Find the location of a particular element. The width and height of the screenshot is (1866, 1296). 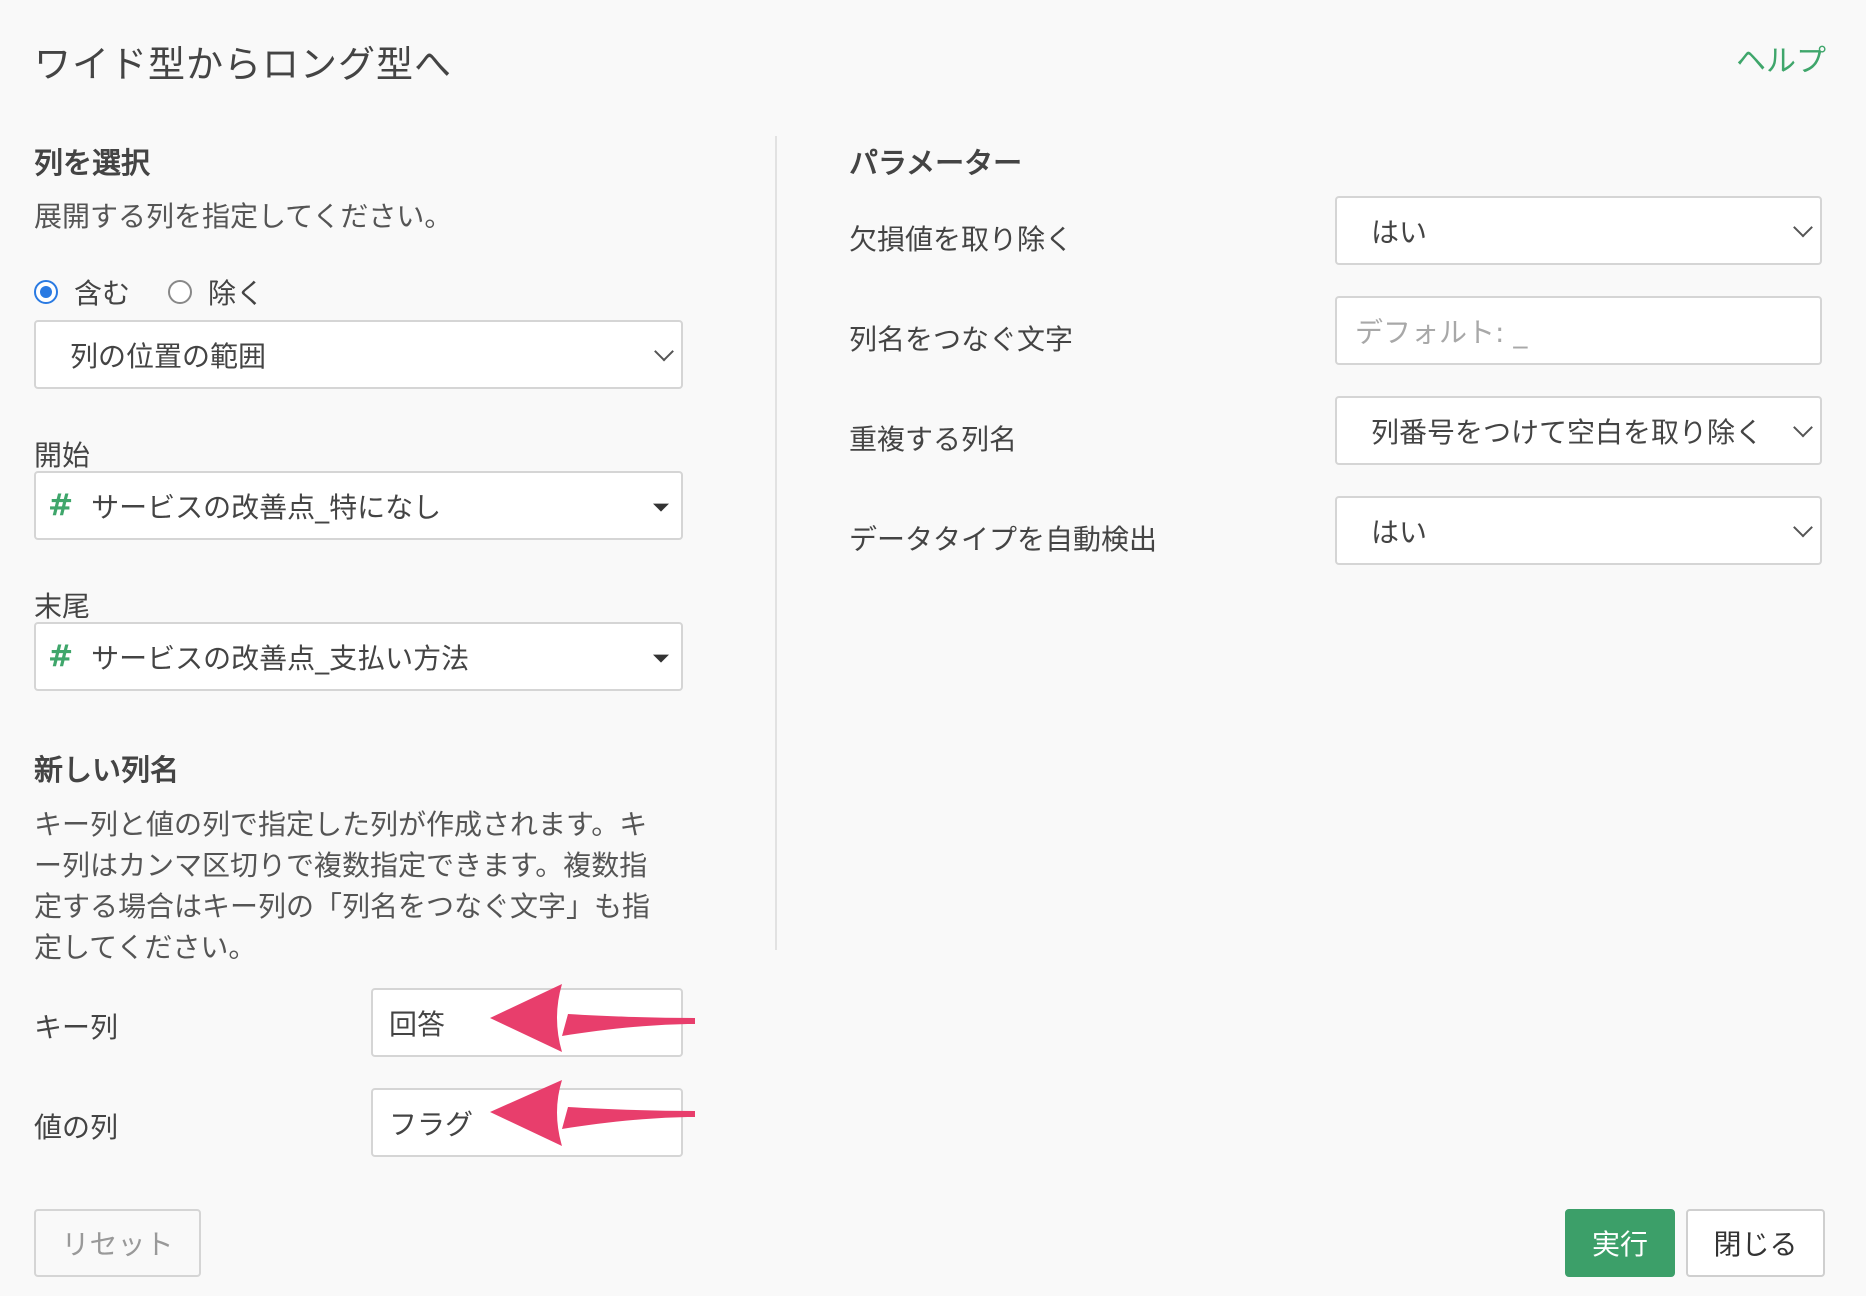

value-column-label: 値の列 is located at coordinates (76, 1127).